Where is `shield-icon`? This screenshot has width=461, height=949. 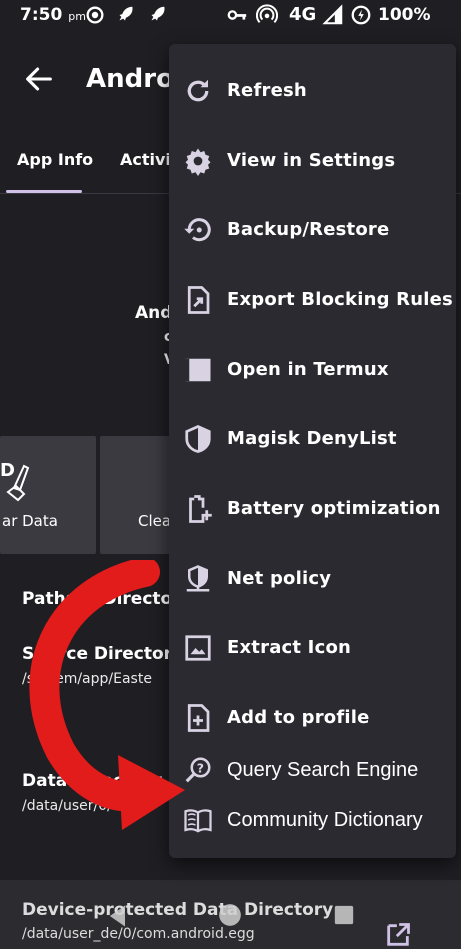 shield-icon is located at coordinates (198, 438).